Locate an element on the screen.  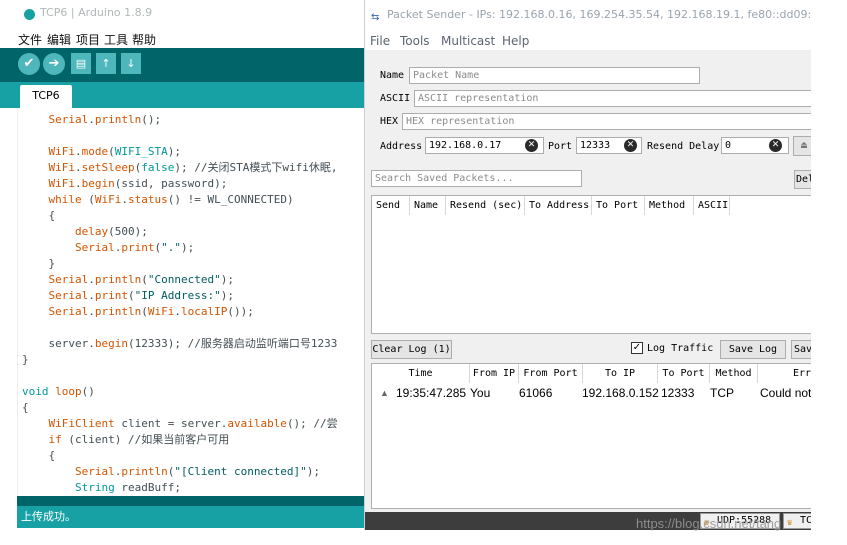
packet-name-input: Packet Name is located at coordinates (554, 75).